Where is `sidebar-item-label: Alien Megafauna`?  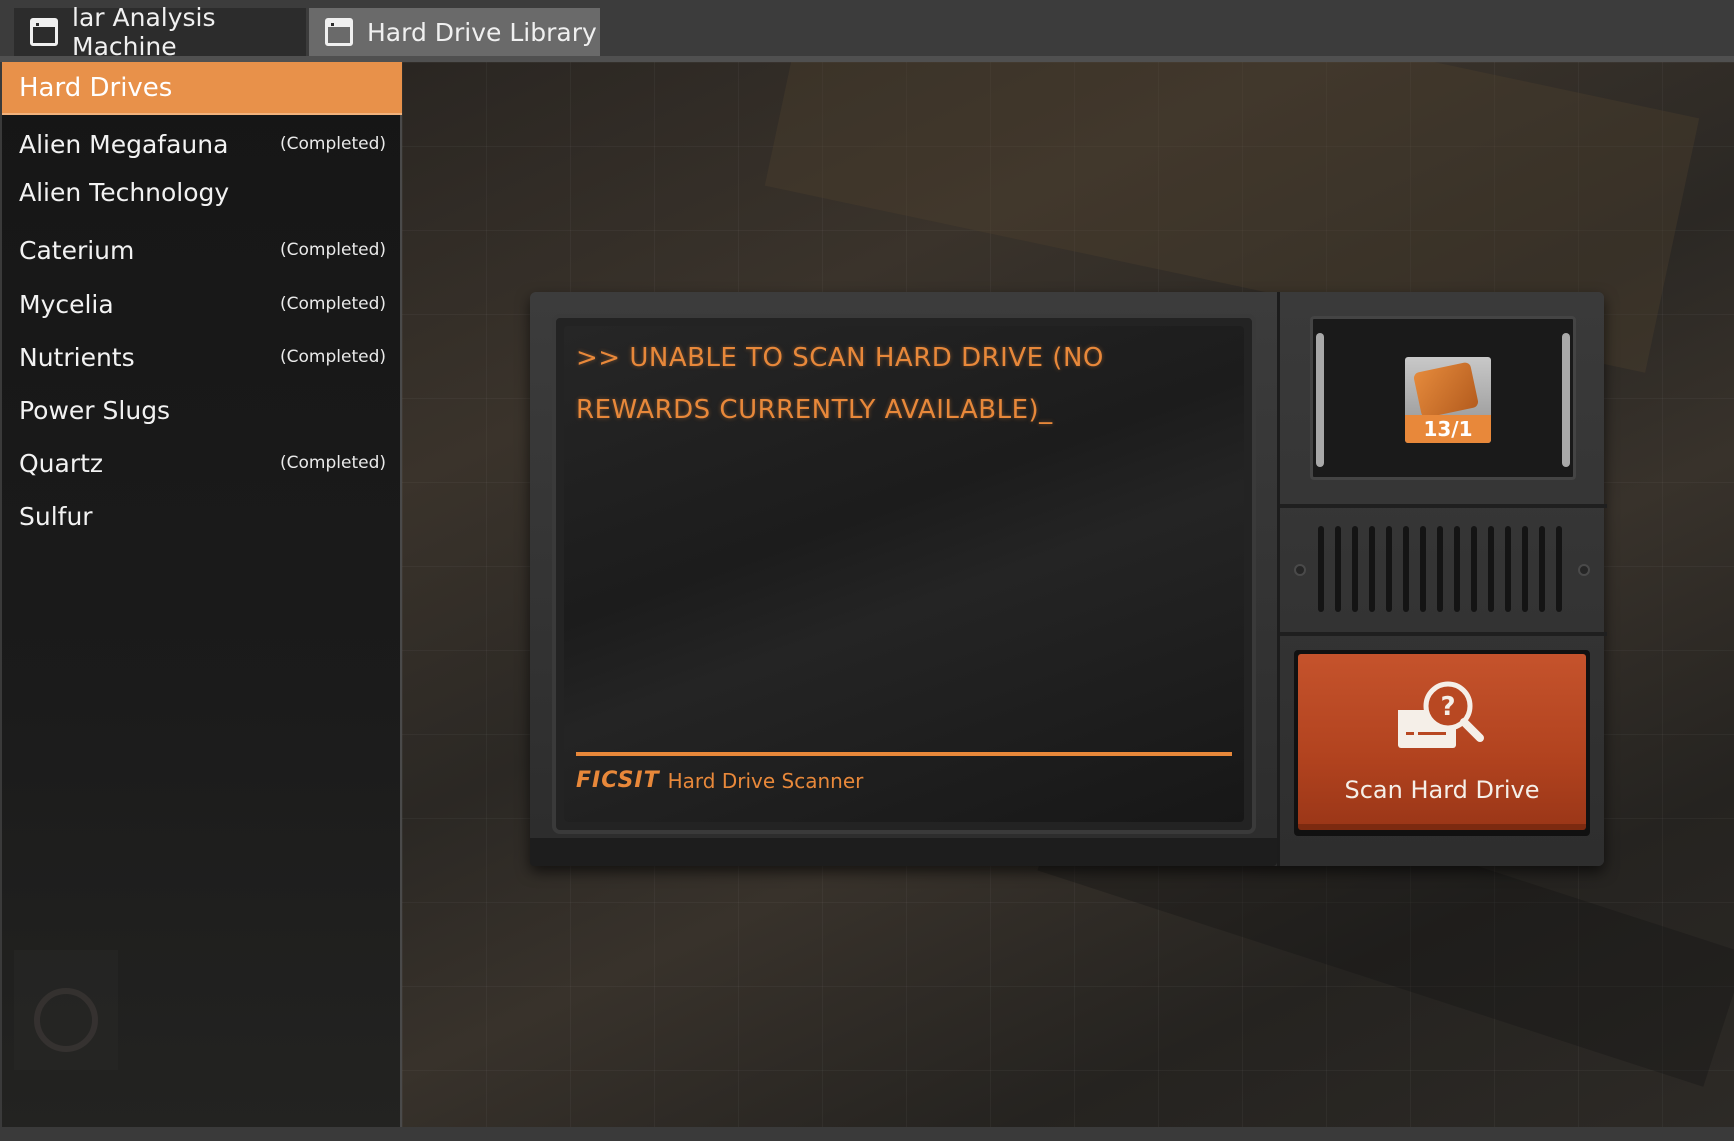 sidebar-item-label: Alien Megafauna is located at coordinates (124, 144).